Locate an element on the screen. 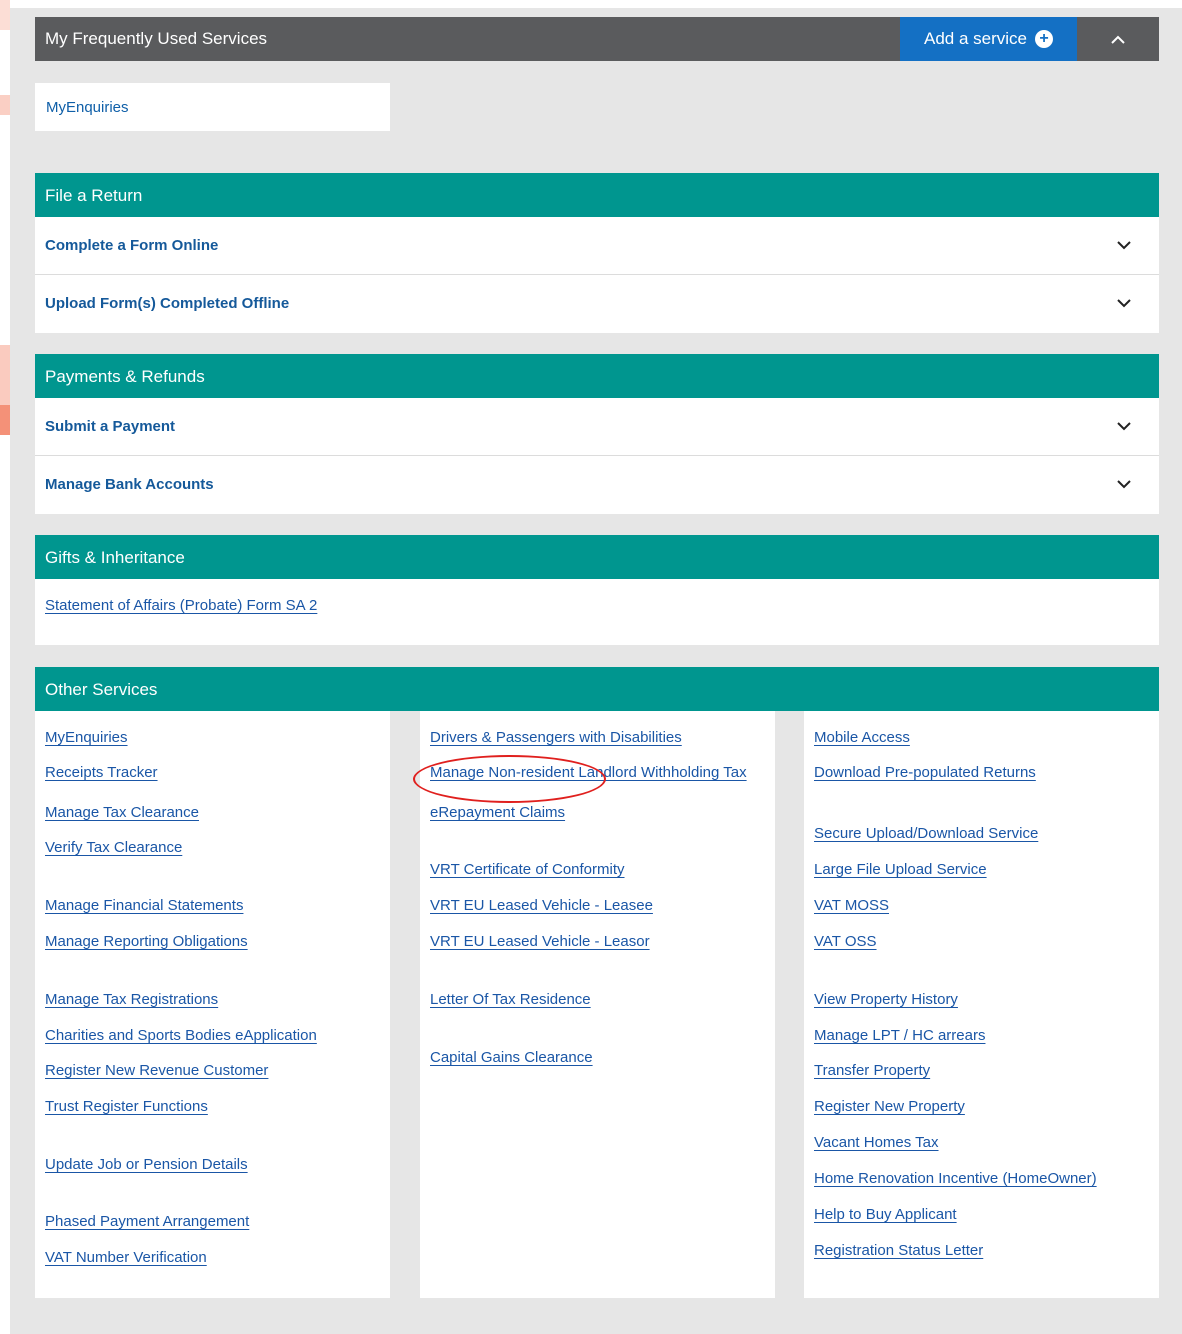 The height and width of the screenshot is (1334, 1182). file-a-return-header: File a Return is located at coordinates (597, 195).